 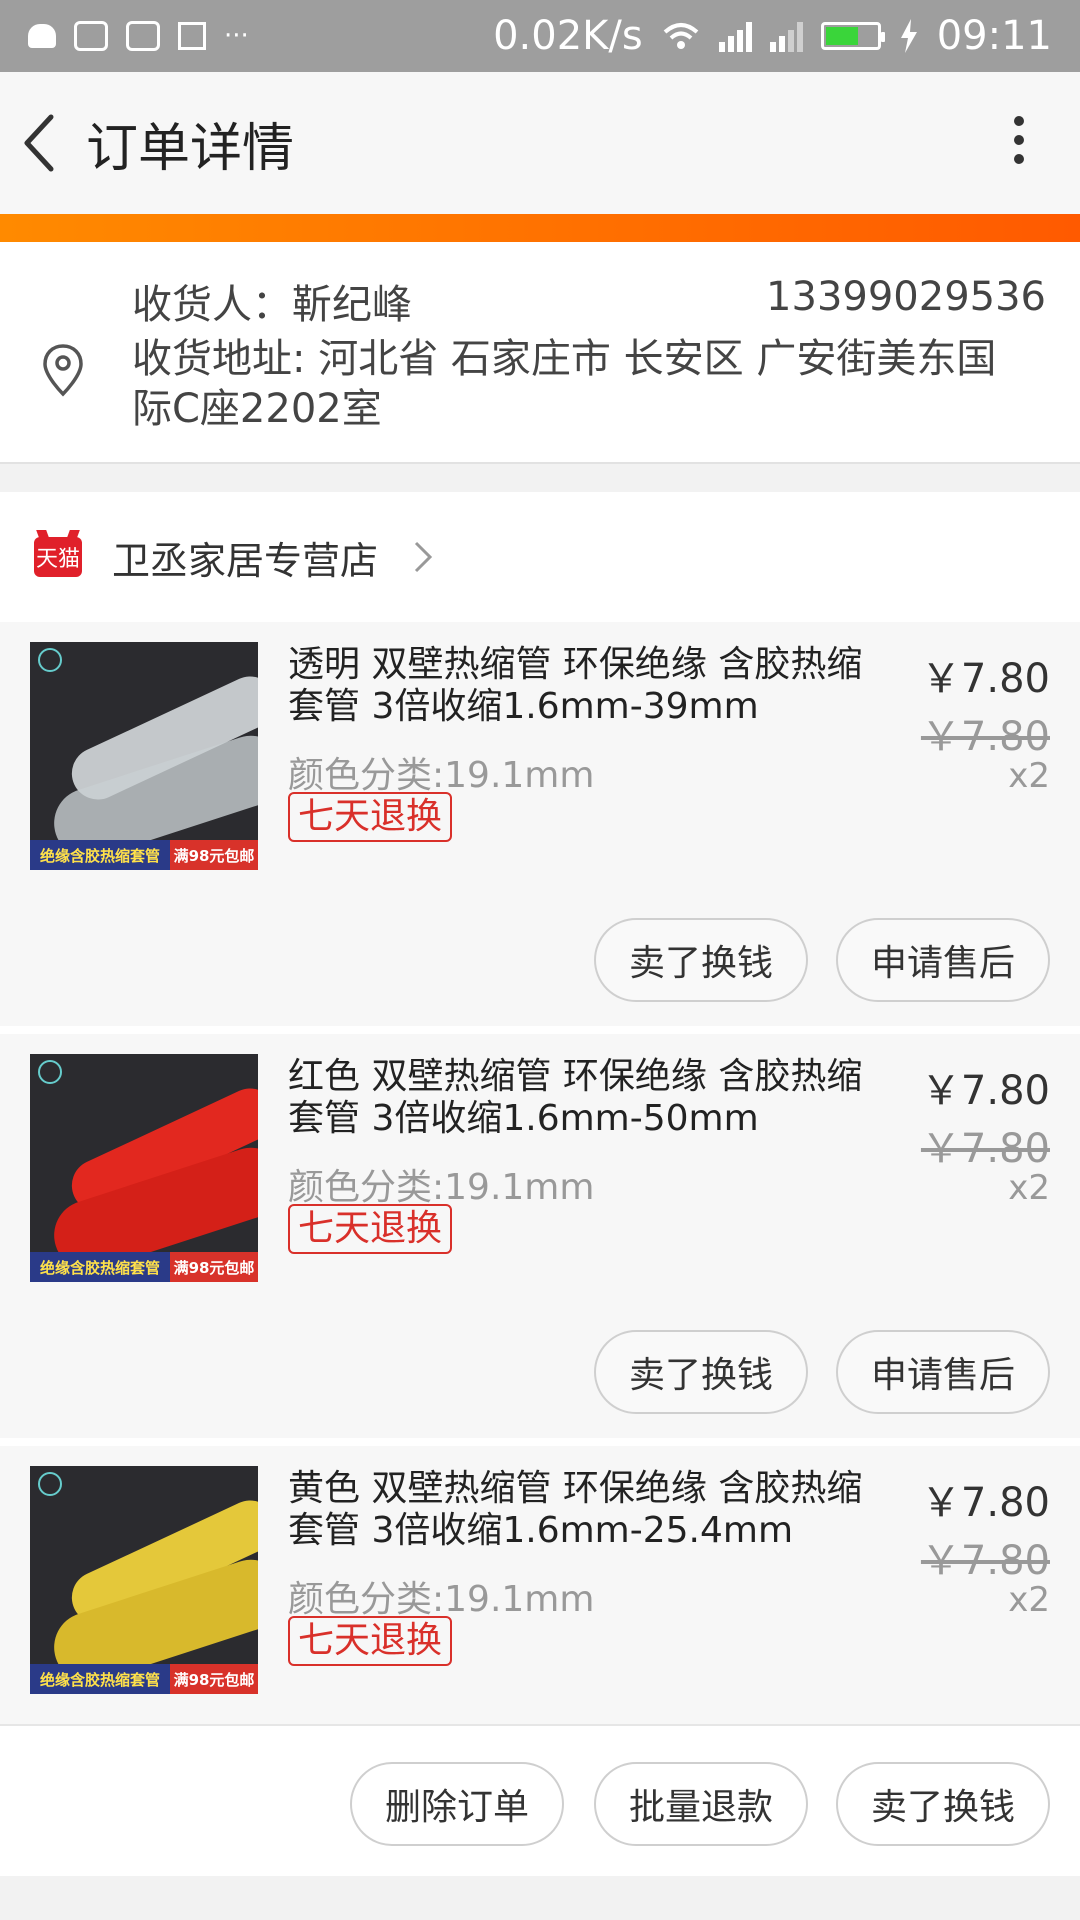 I want to click on store-name: 卫丞家居专营店, so click(x=245, y=560).